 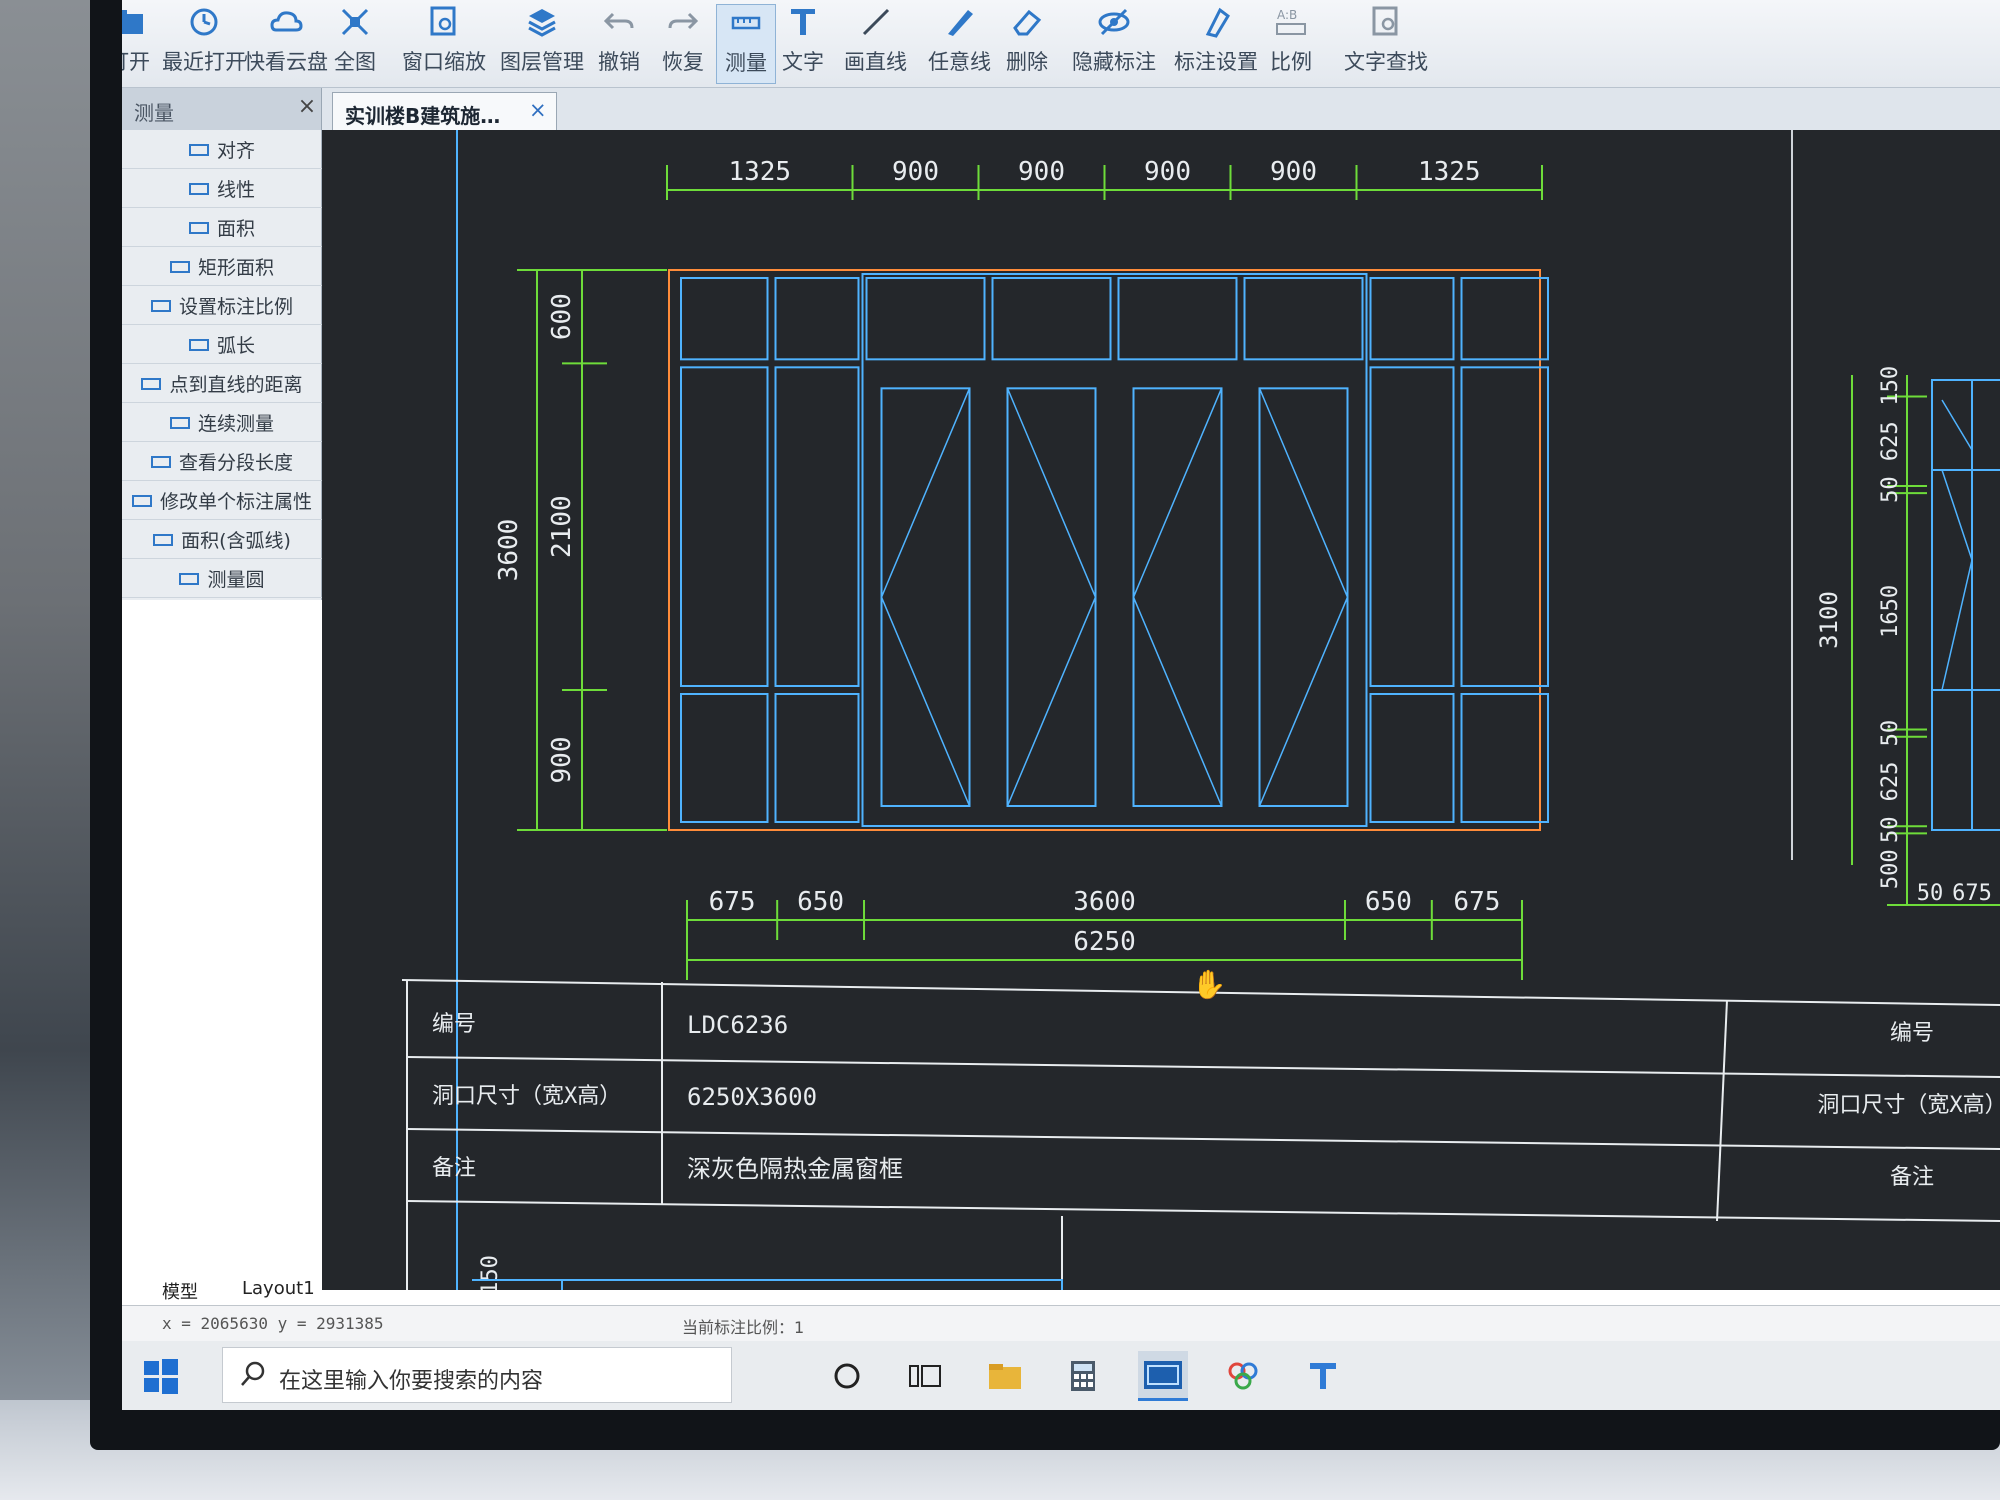 What do you see at coordinates (1163, 1376) in the screenshot?
I see `cad-app-icon` at bounding box center [1163, 1376].